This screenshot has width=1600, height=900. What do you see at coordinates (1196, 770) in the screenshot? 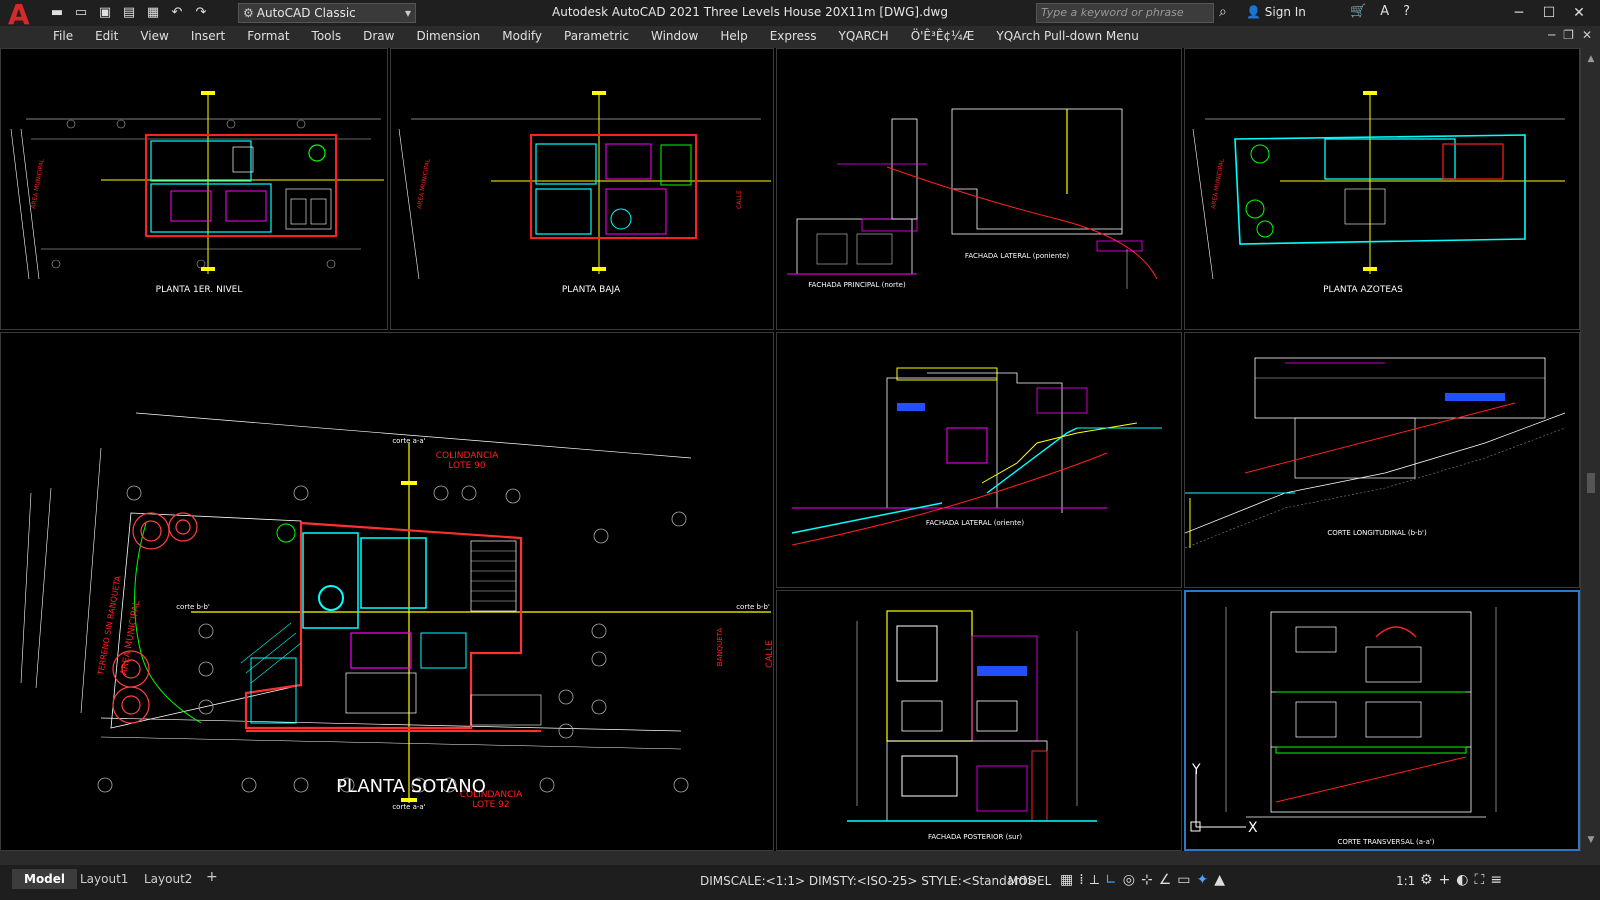
I see `svg-text: Y` at bounding box center [1196, 770].